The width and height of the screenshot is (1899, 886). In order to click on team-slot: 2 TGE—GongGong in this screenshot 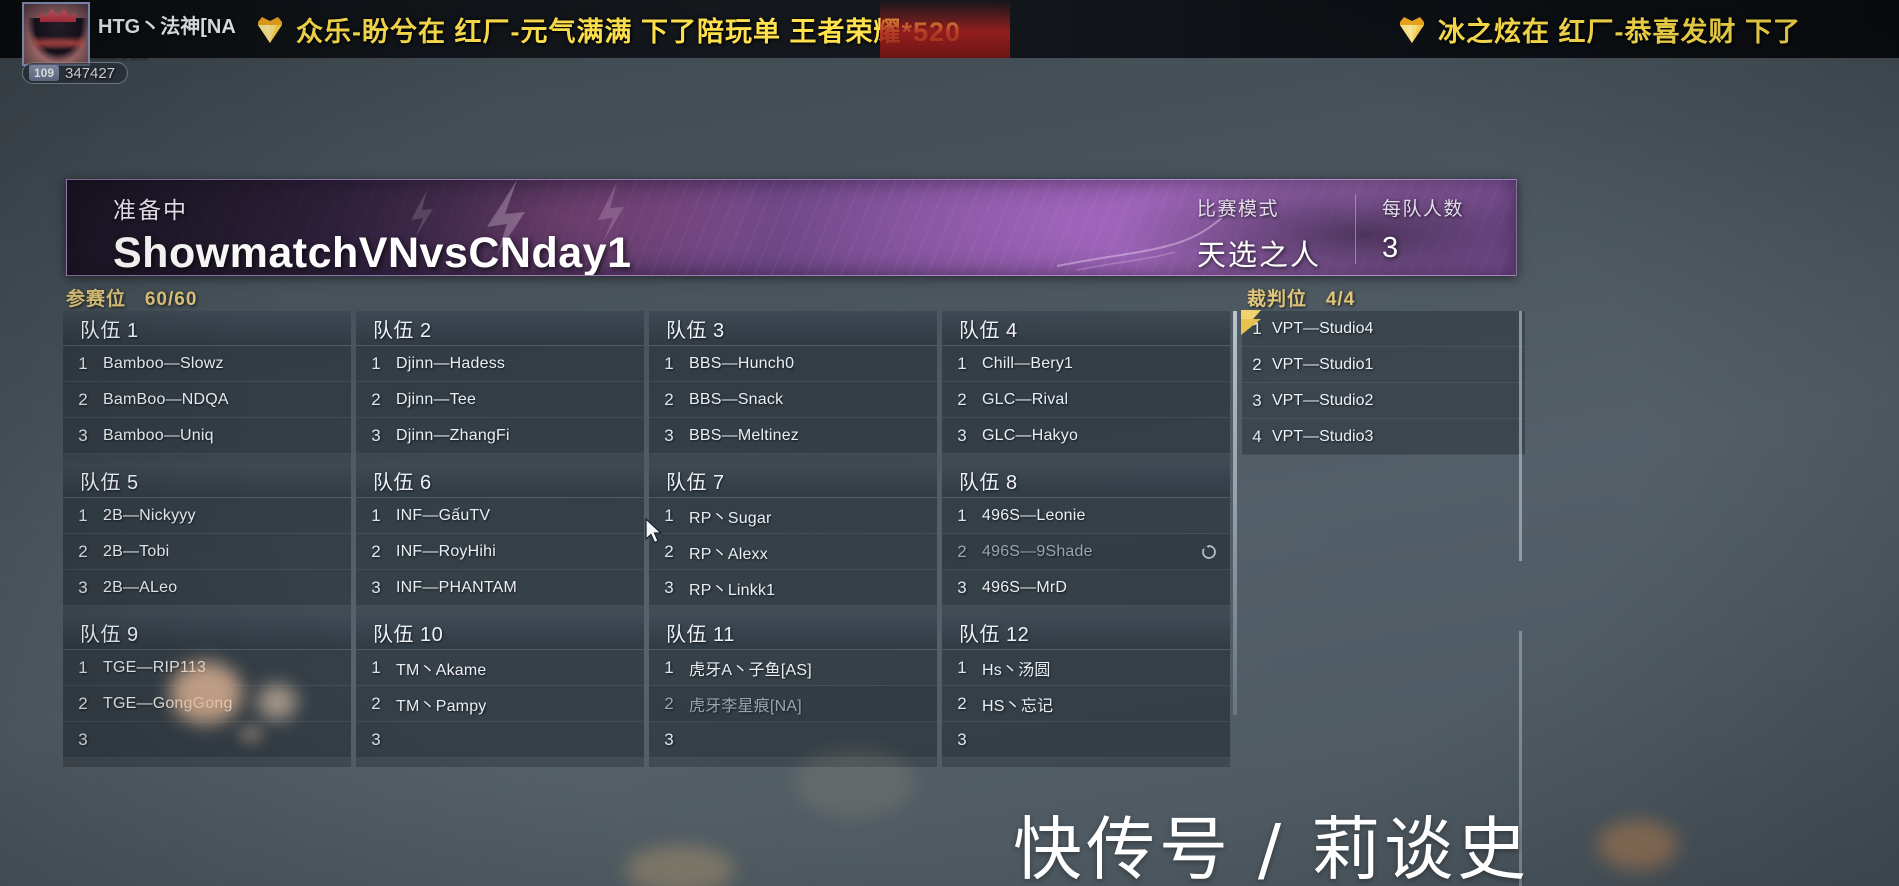, I will do `click(207, 704)`.